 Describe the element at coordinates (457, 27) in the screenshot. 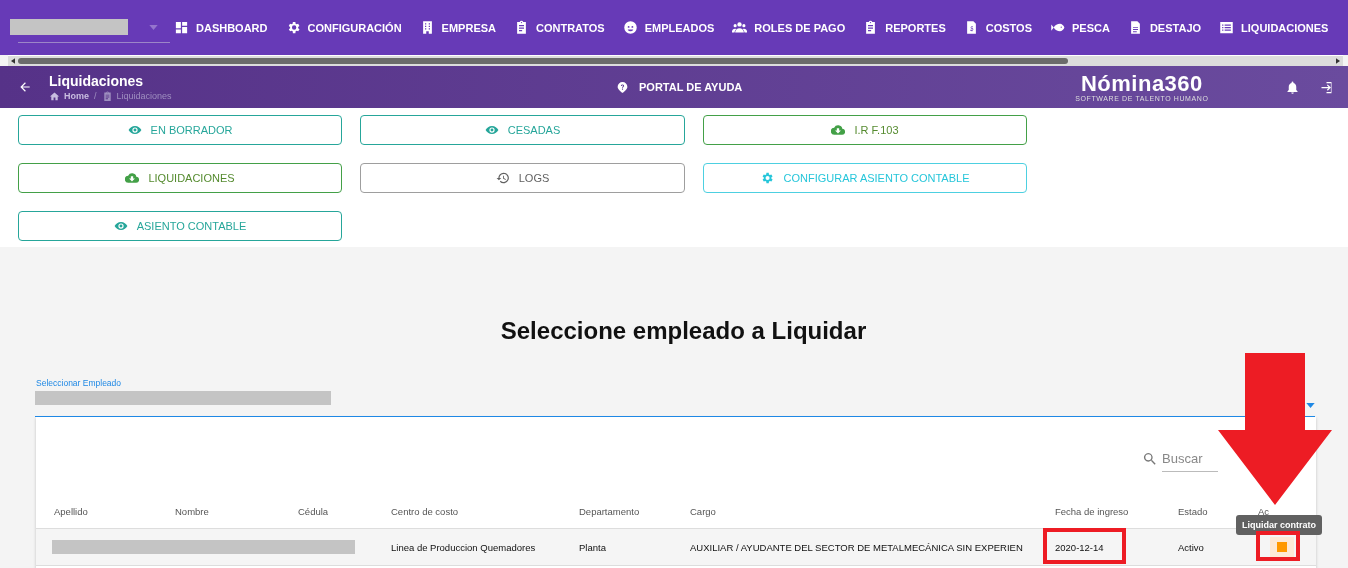

I see `nav-menu-item: EMPRESA` at that location.